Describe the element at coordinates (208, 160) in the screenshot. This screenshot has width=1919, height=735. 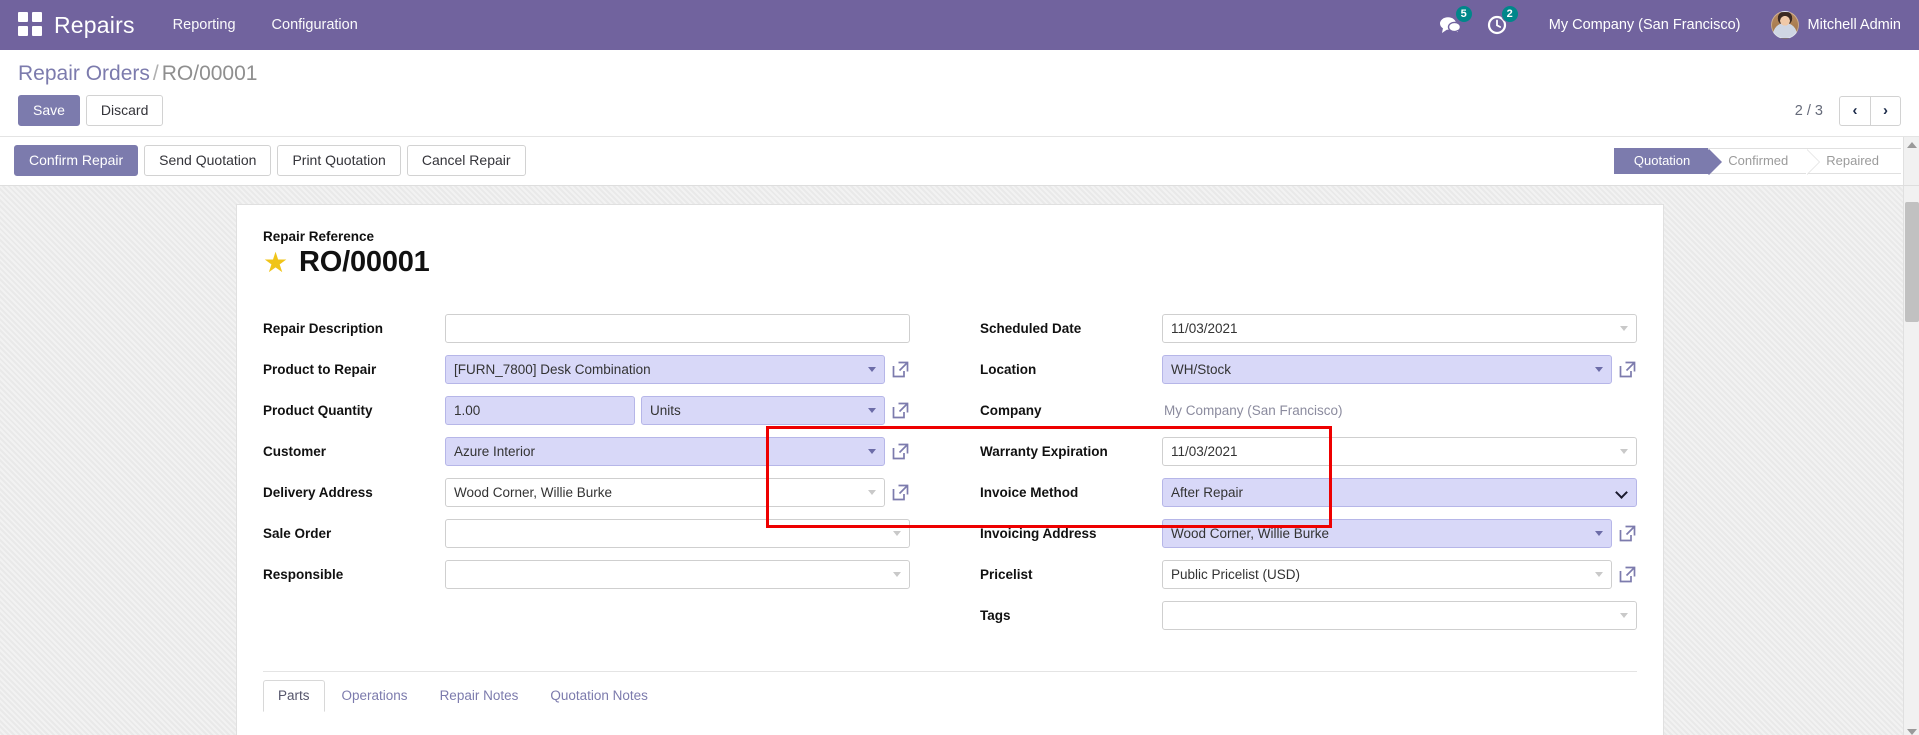
I see `send-quotation-button: Send Quotation` at that location.